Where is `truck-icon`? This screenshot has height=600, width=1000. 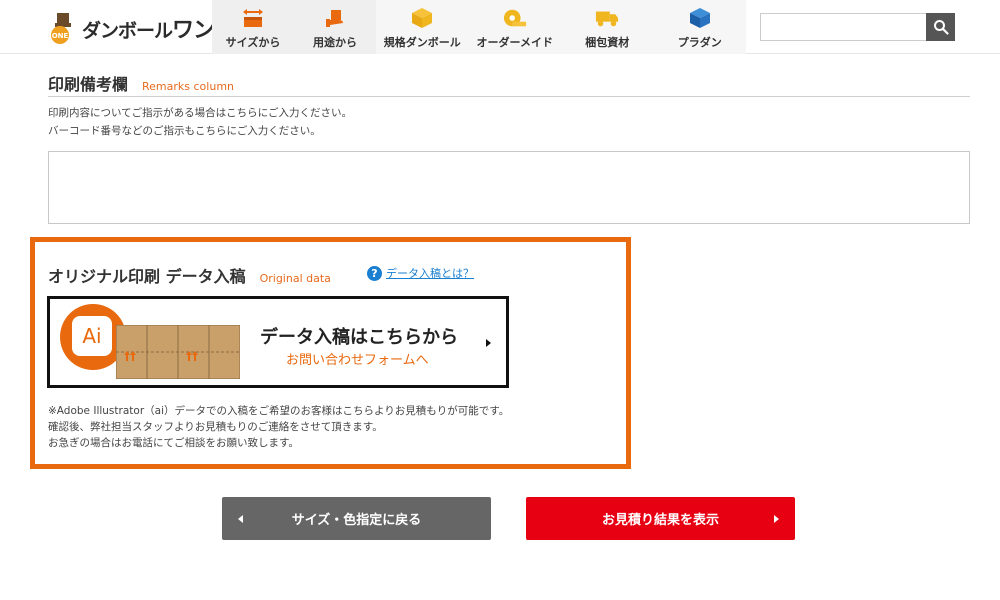 truck-icon is located at coordinates (607, 18).